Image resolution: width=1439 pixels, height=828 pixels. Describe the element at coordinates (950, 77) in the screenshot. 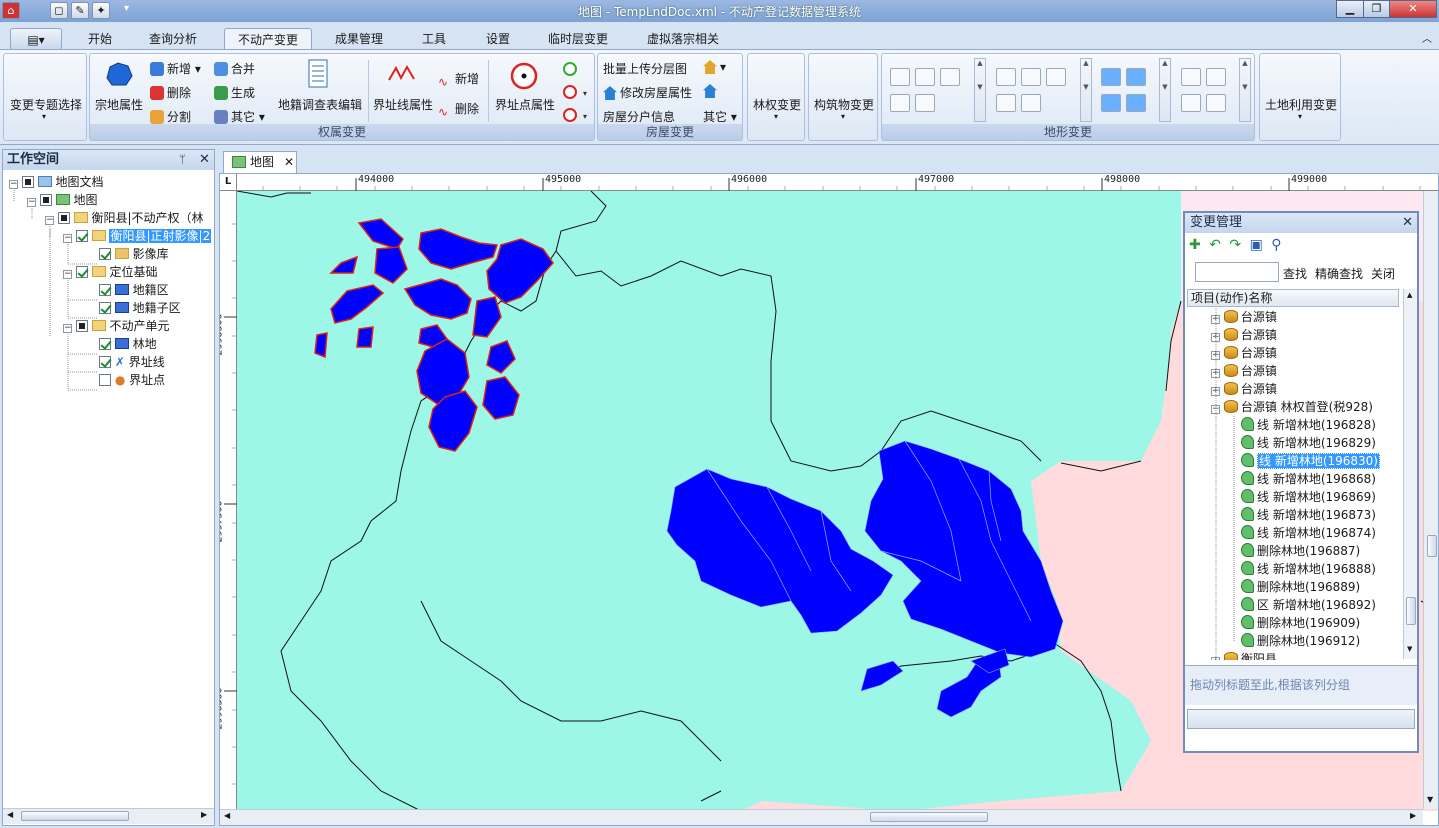

I see `terrain-point-delete-icon` at that location.